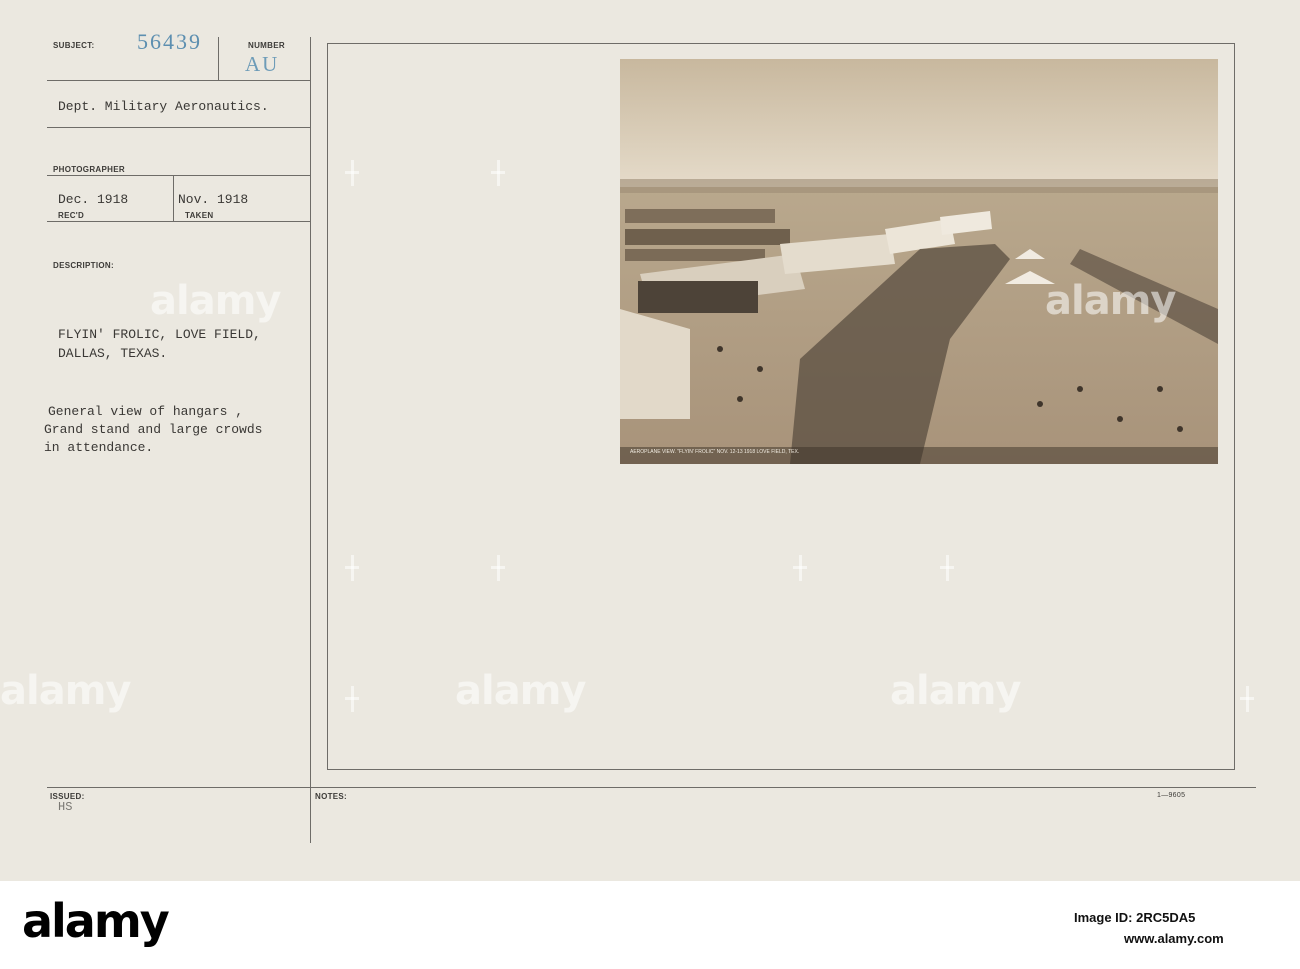  I want to click on taken-label: TAKEN, so click(199, 215).